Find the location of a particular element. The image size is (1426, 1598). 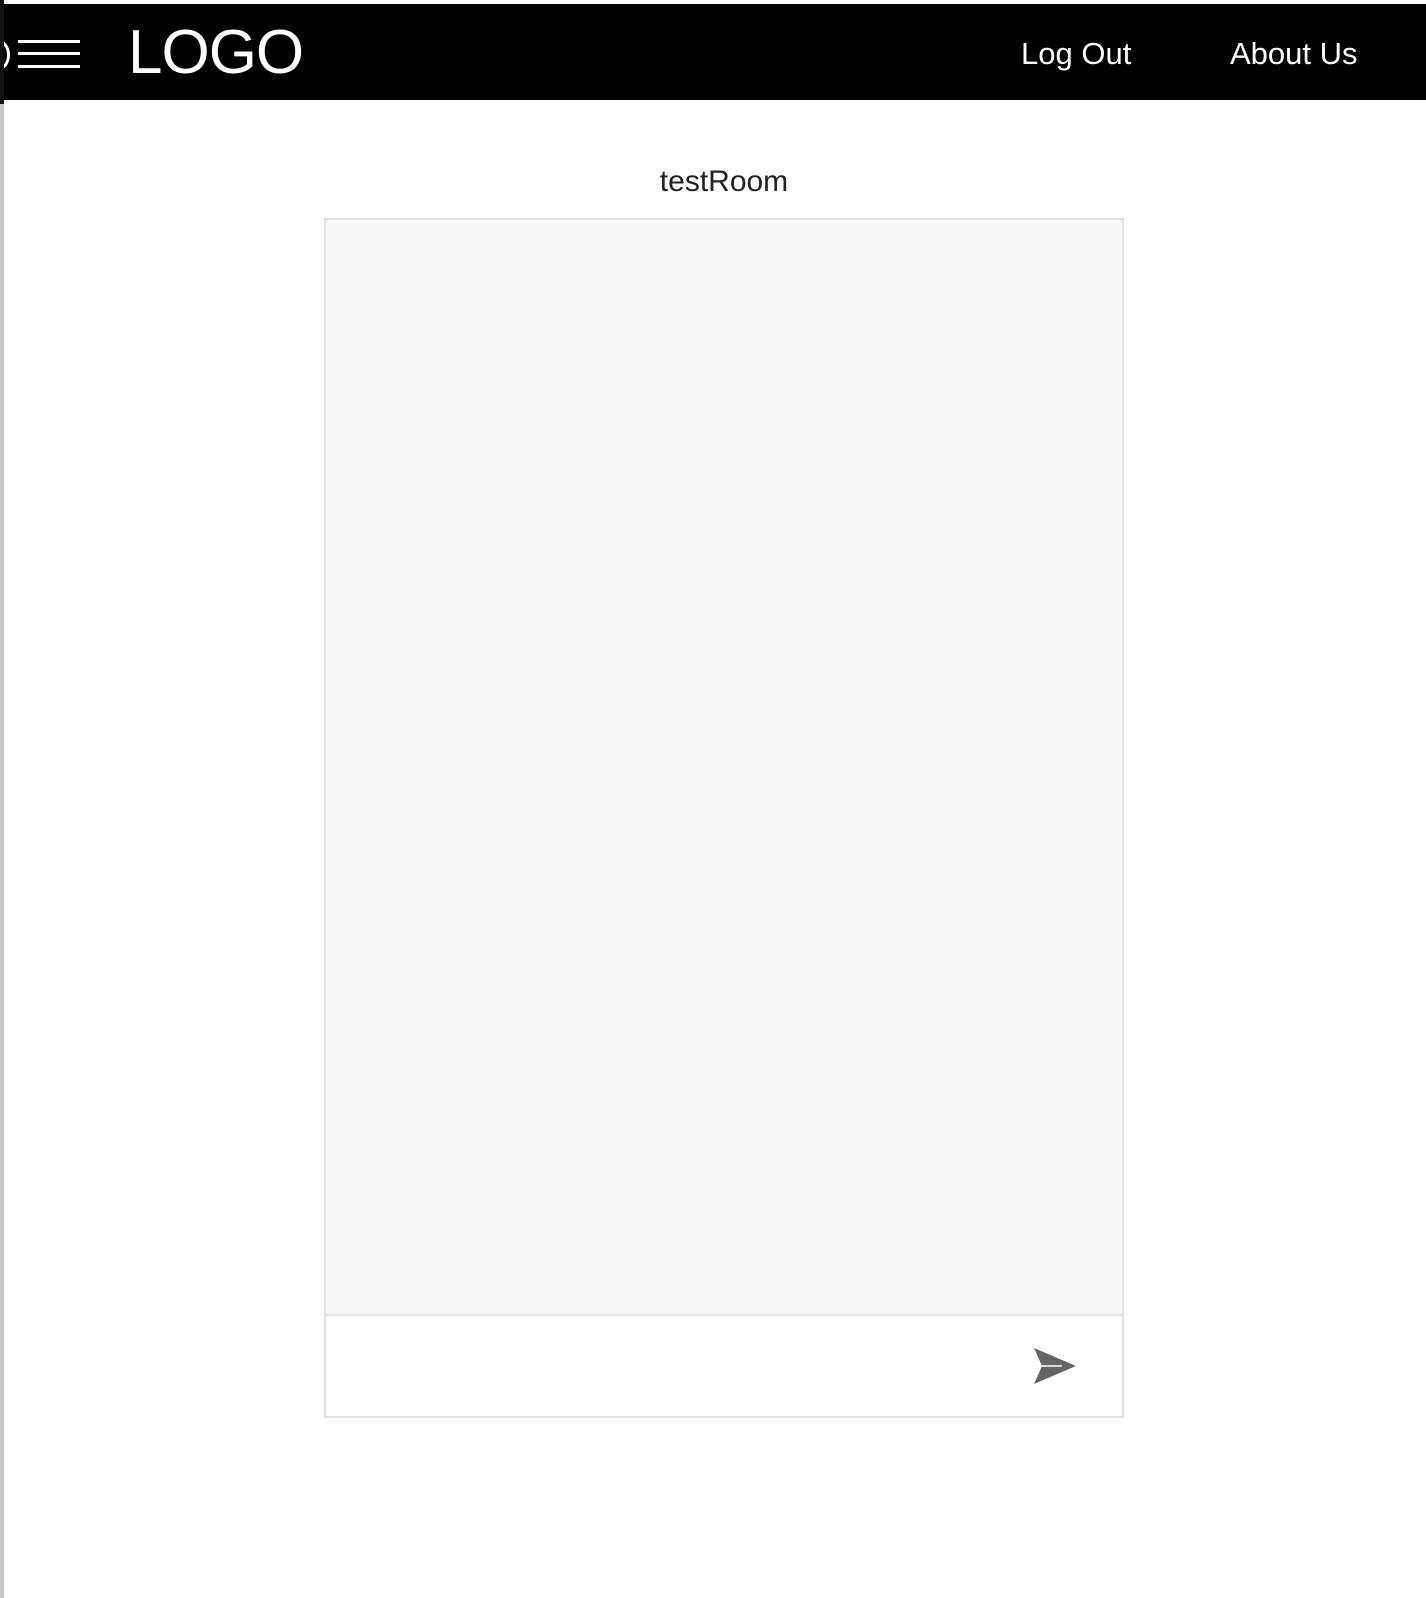

hamburger-menu-icon is located at coordinates (49, 52).